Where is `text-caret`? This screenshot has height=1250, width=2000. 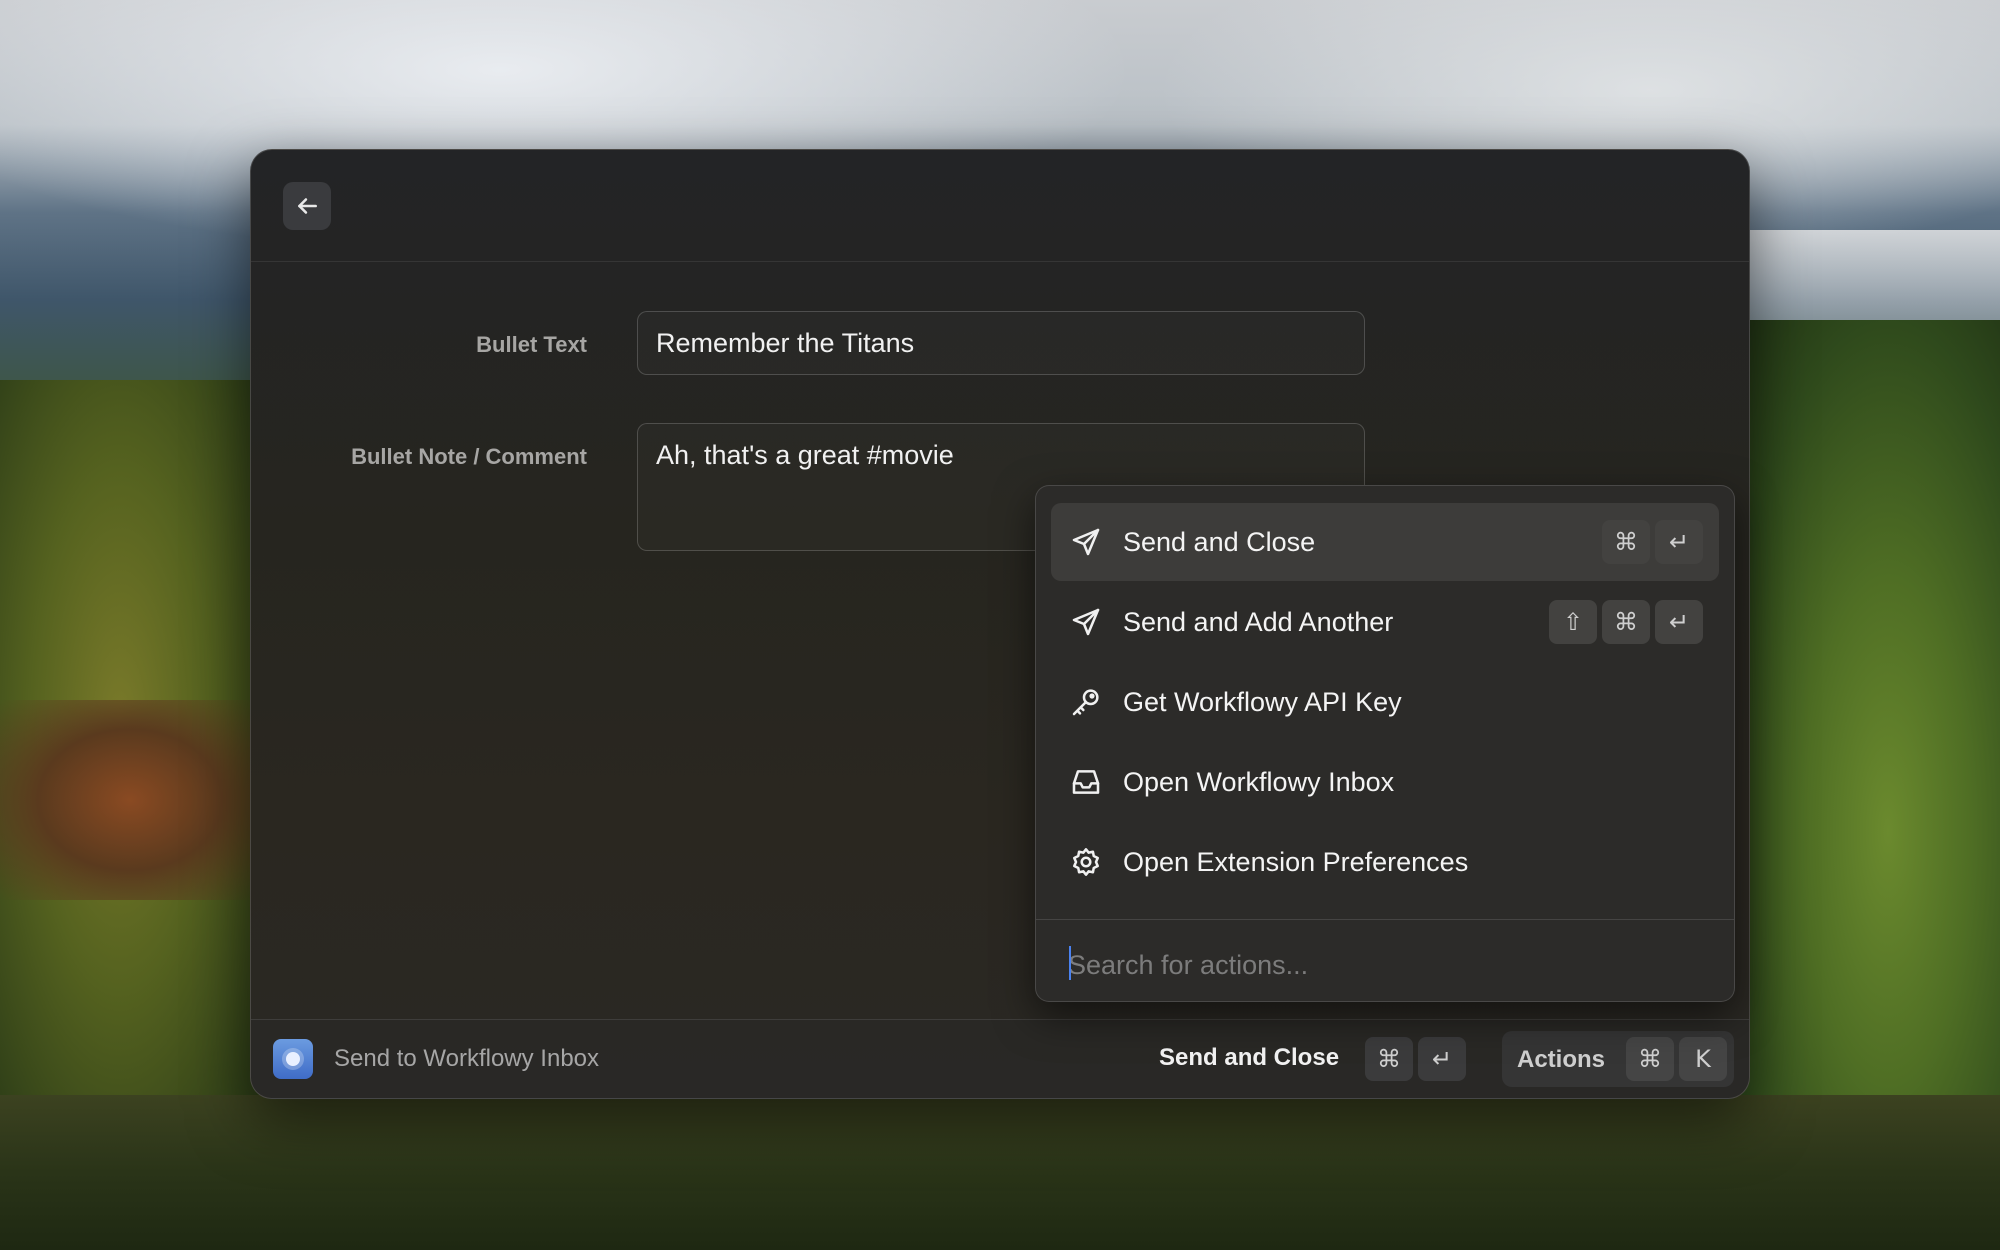 text-caret is located at coordinates (1070, 963).